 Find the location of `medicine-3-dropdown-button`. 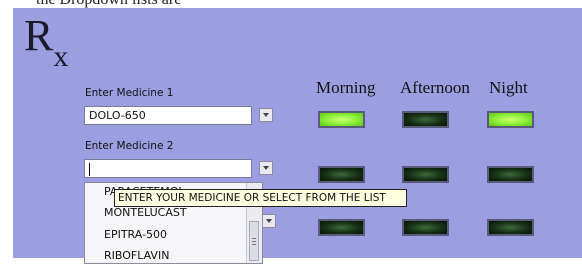

medicine-3-dropdown-button is located at coordinates (269, 221).